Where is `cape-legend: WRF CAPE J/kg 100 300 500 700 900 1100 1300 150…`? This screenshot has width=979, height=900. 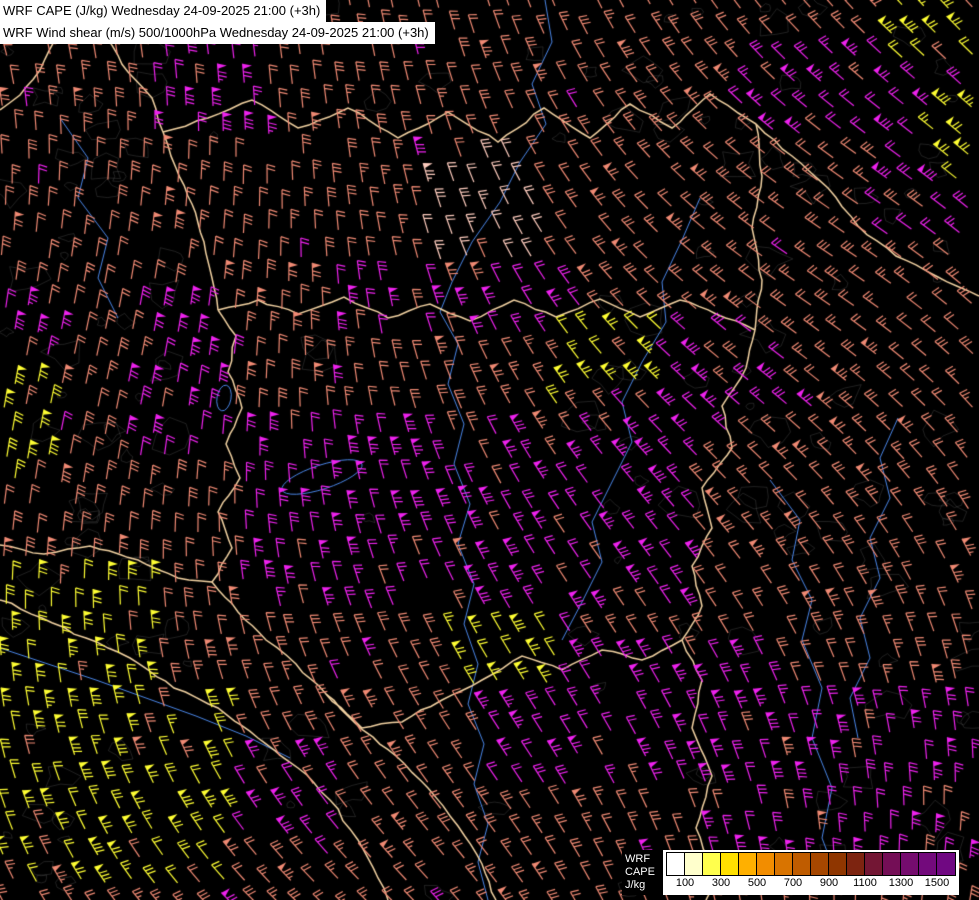 cape-legend: WRF CAPE J/kg 100 300 500 700 900 1100 1300 150… is located at coordinates (790, 872).